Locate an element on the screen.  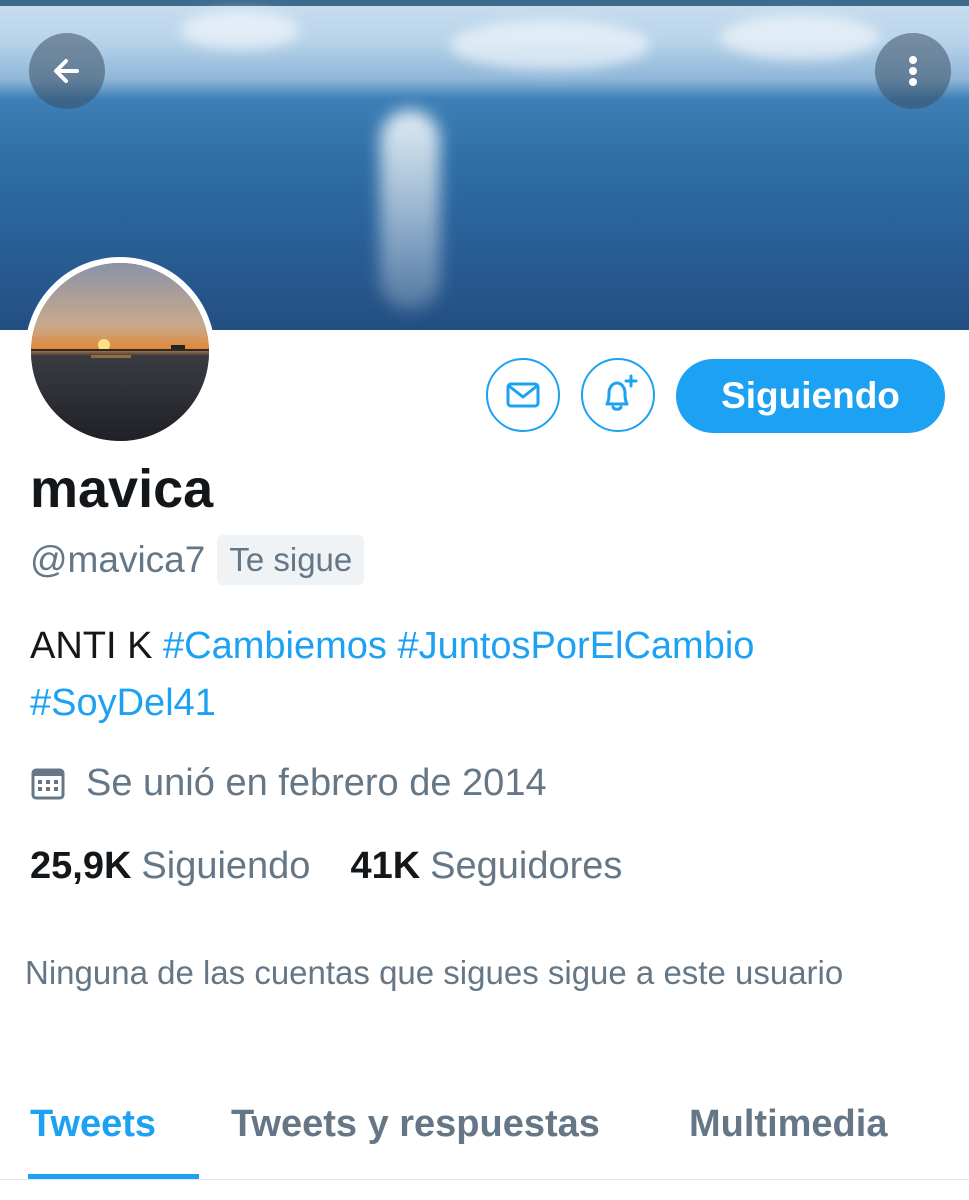
back-button is located at coordinates (67, 71).